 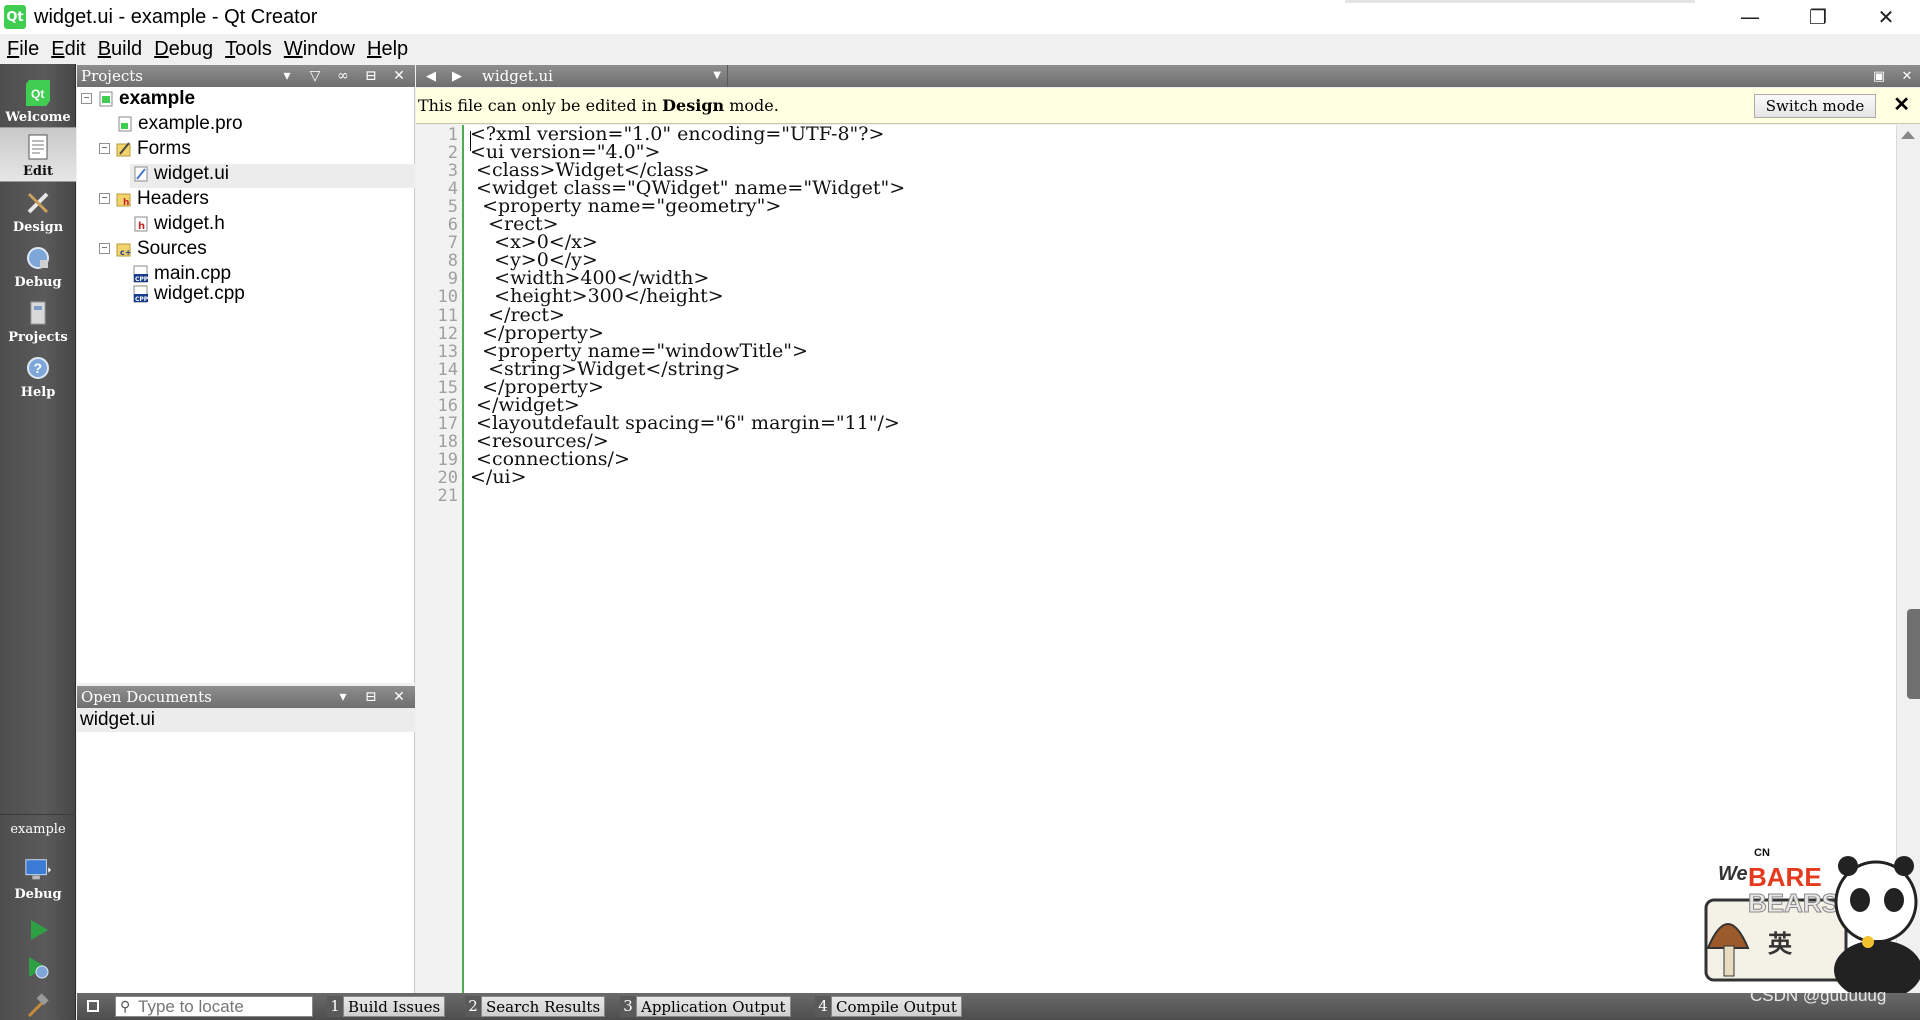 I want to click on tree-node-widget-h: h widget.h, so click(x=179, y=223).